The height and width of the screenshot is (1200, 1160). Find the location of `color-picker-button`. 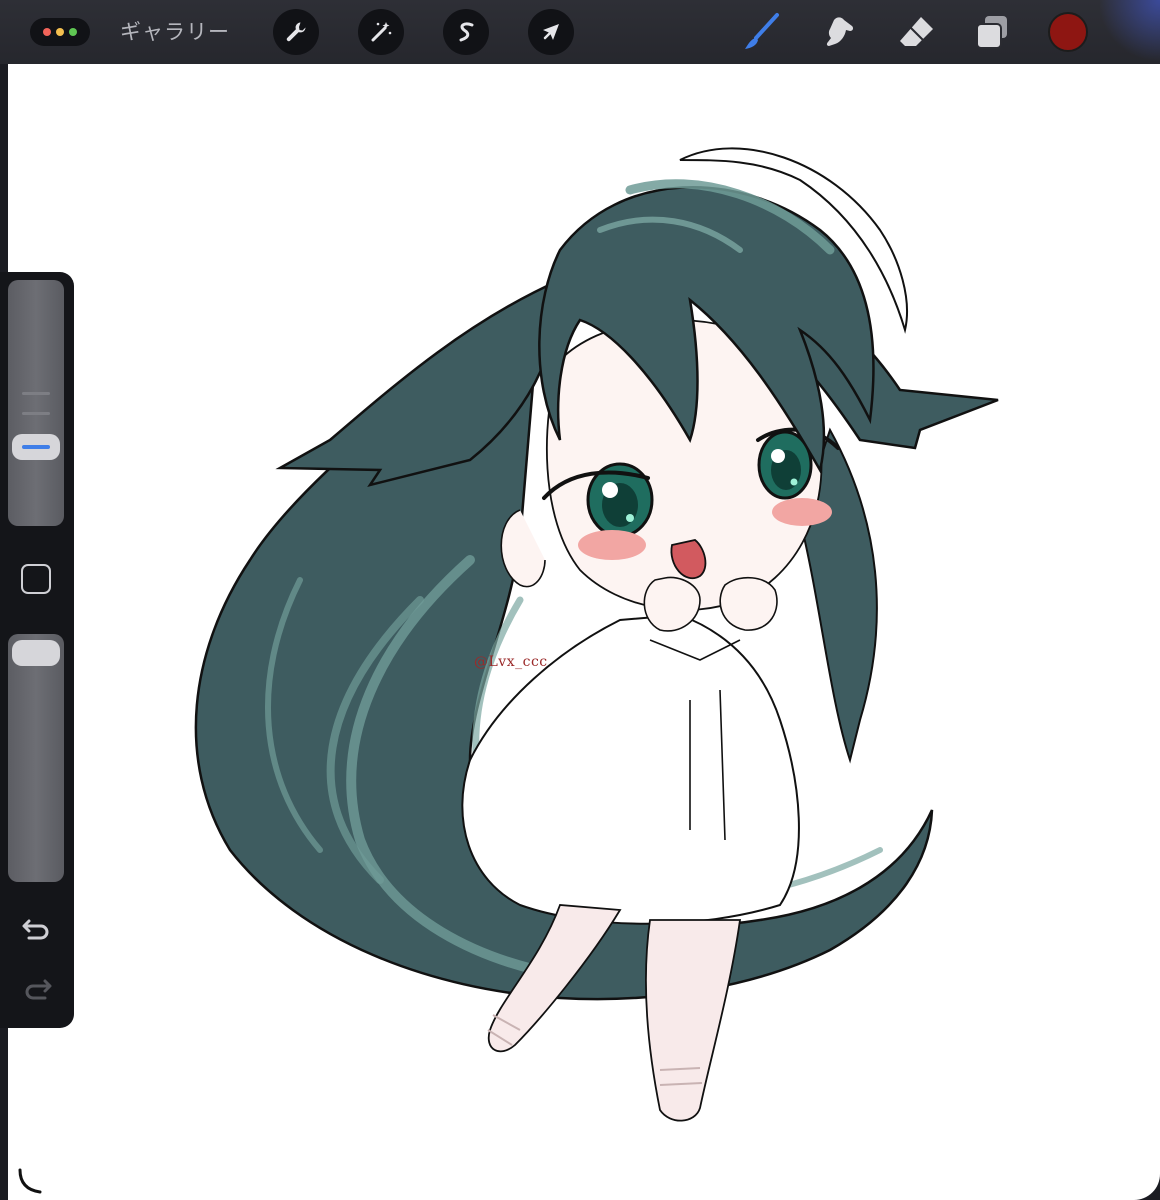

color-picker-button is located at coordinates (1068, 32).